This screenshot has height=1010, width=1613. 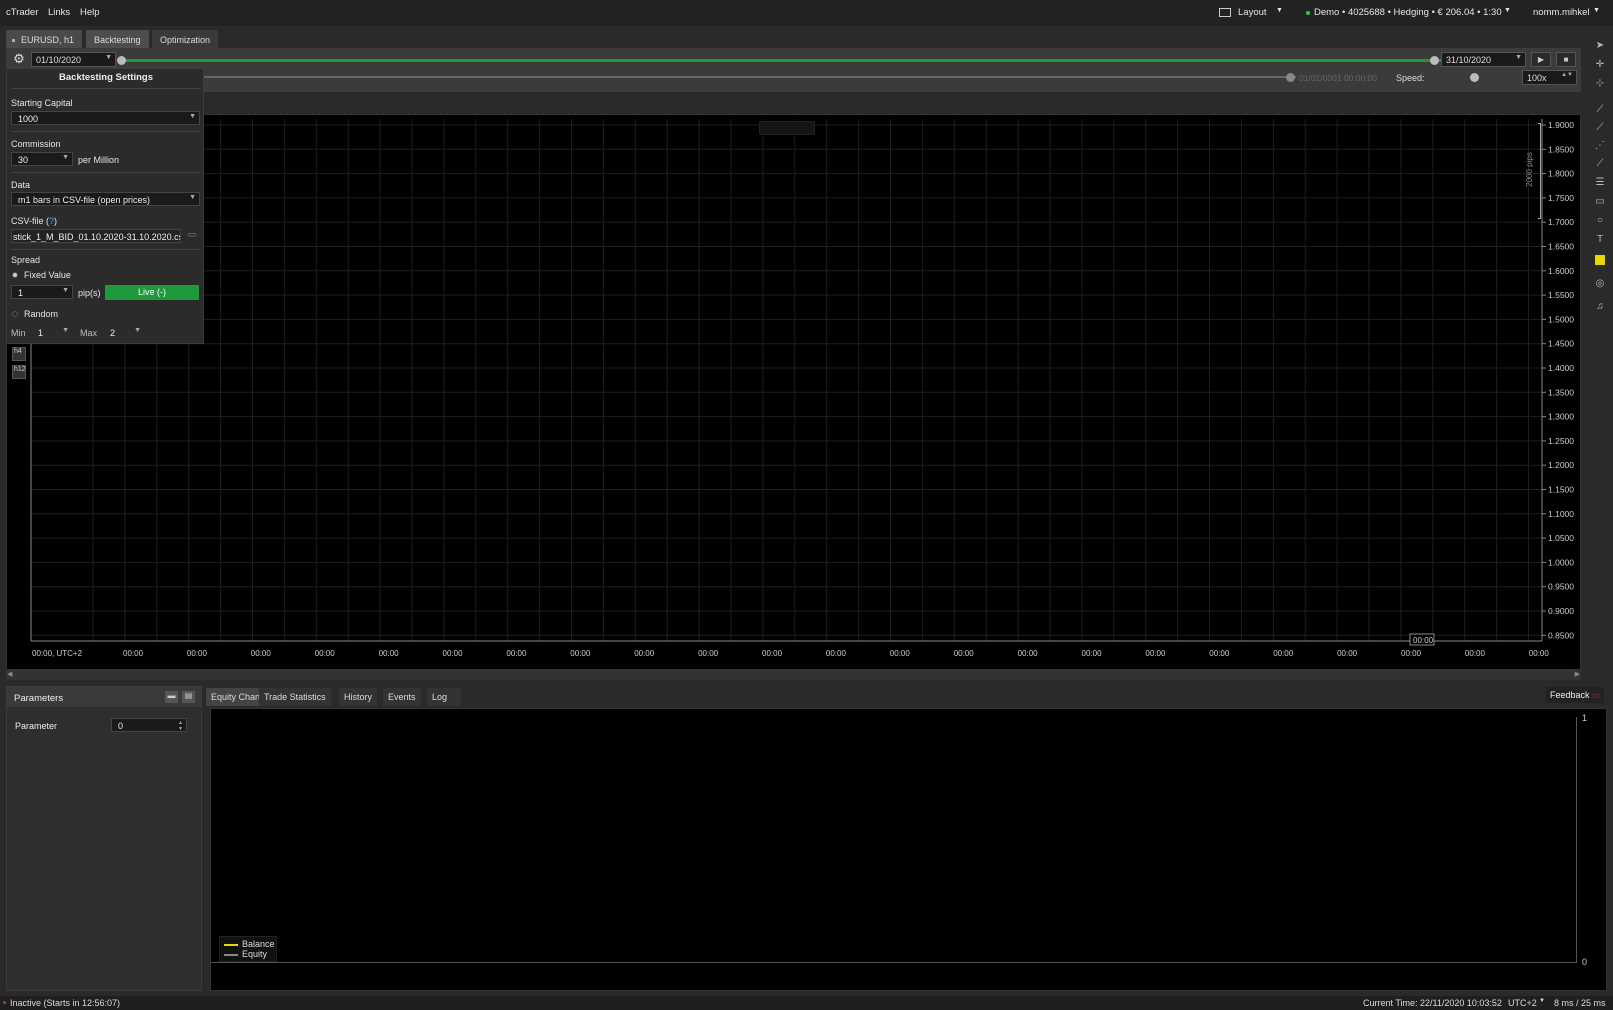 What do you see at coordinates (57, 653) in the screenshot?
I see `x-tick-label-first: 00:00, UTC+2` at bounding box center [57, 653].